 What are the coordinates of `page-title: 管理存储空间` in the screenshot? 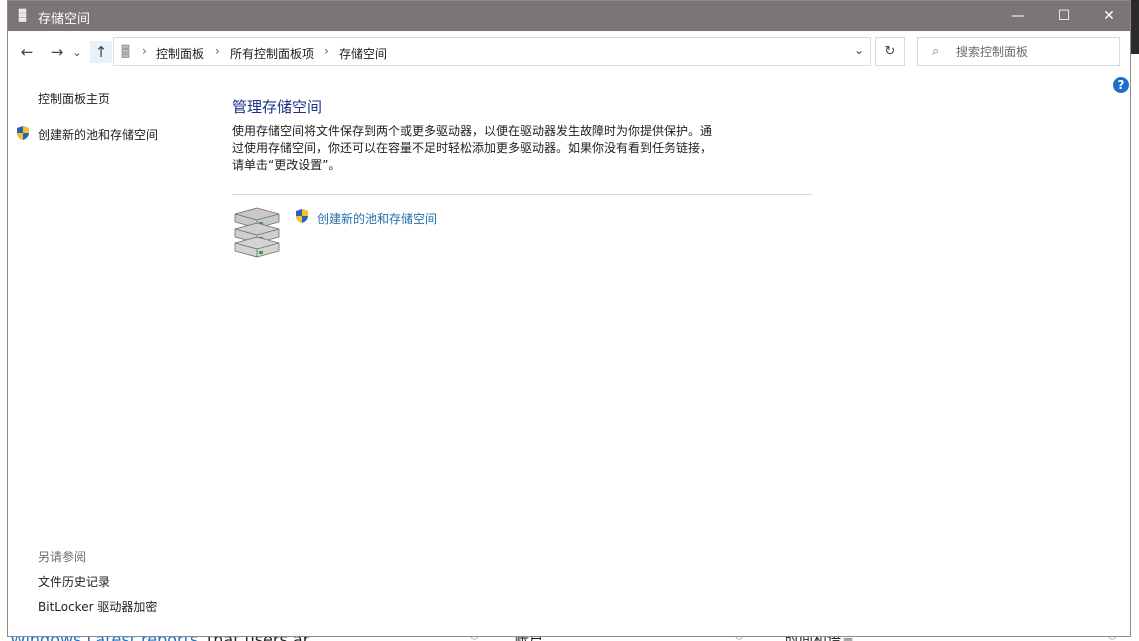 It's located at (277, 107).